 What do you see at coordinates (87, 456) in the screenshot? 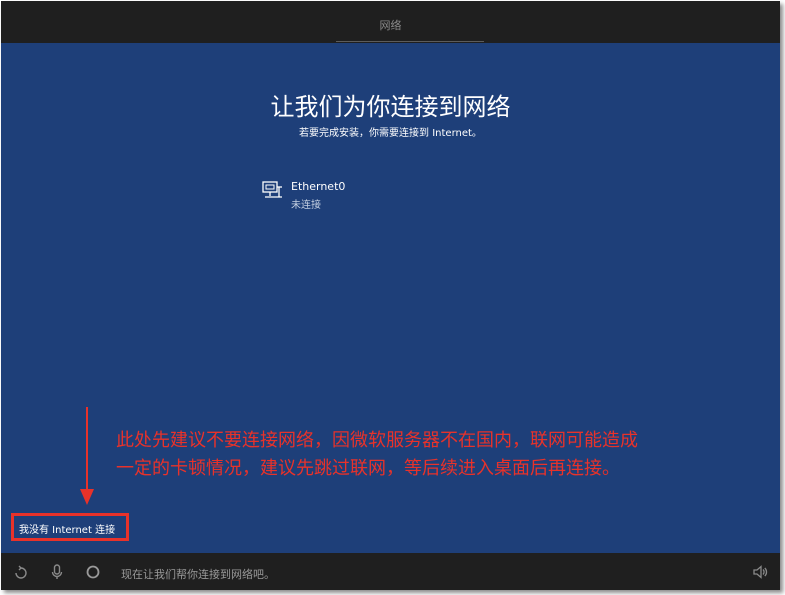
I see `annotation-arrow-icon` at bounding box center [87, 456].